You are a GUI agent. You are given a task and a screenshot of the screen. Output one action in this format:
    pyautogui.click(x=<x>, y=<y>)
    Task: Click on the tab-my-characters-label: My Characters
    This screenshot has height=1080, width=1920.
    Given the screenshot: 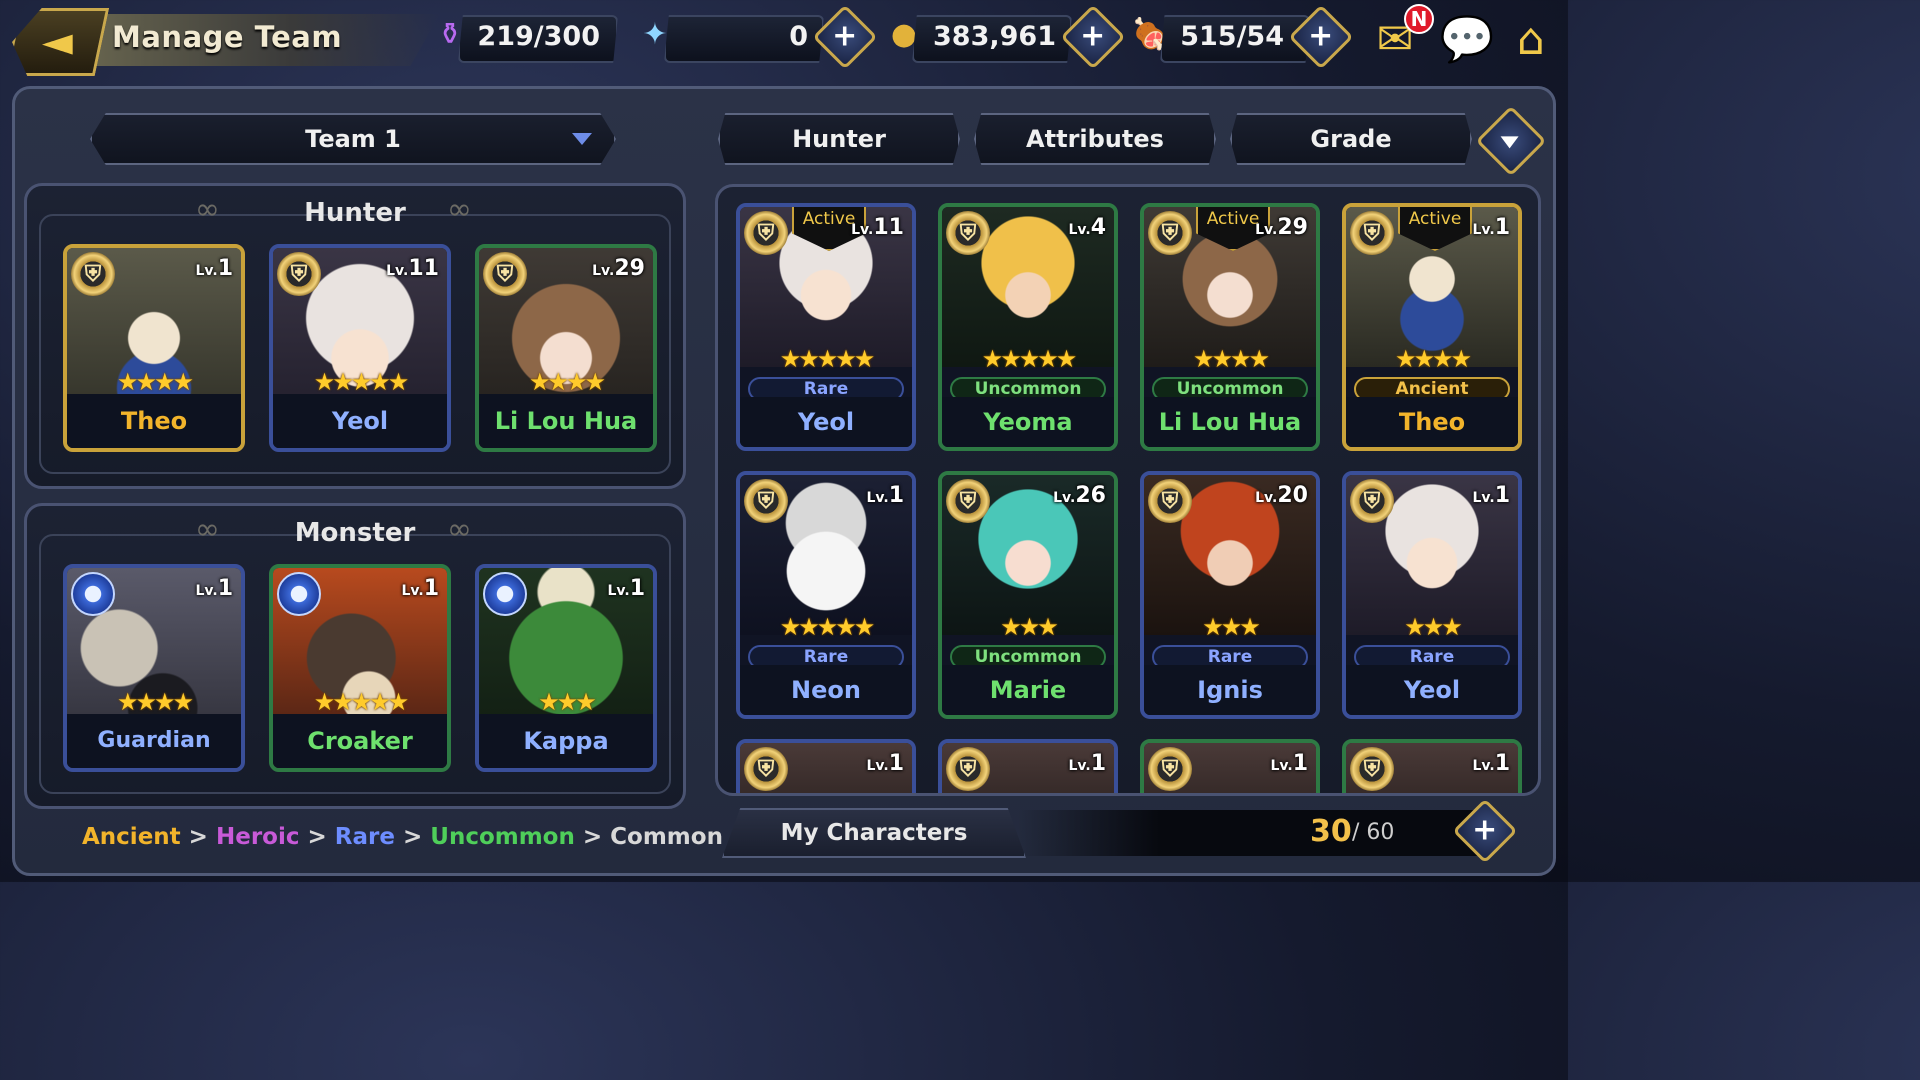 What is the action you would take?
    pyautogui.click(x=874, y=833)
    